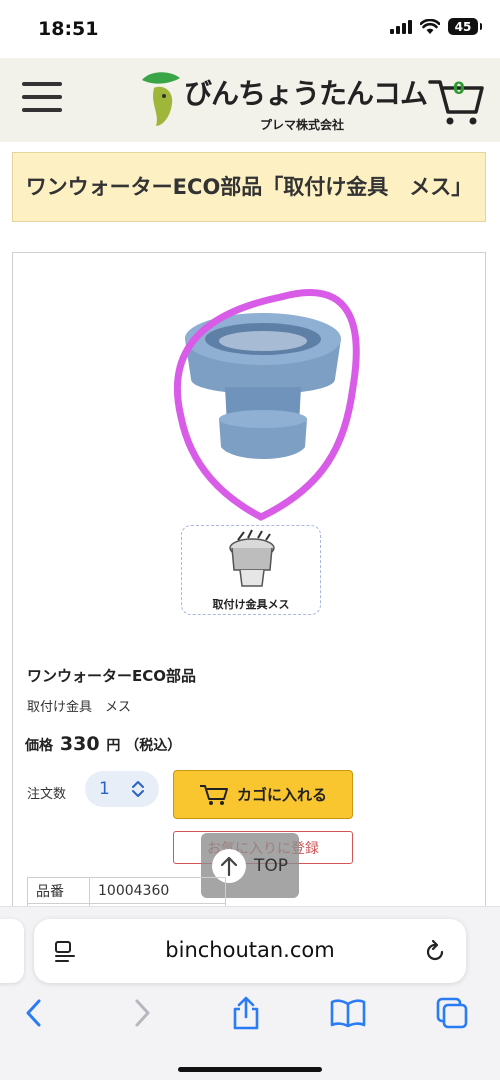  Describe the element at coordinates (58, 890) in the screenshot. I see `spec-key: 品番` at that location.